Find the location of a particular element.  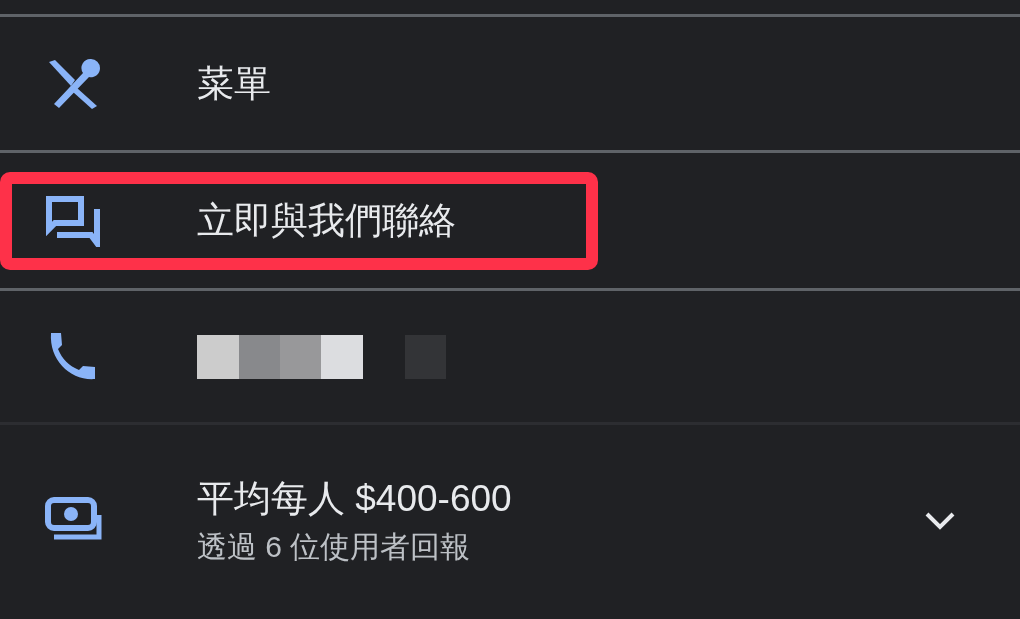

chat-icon is located at coordinates (73, 220).